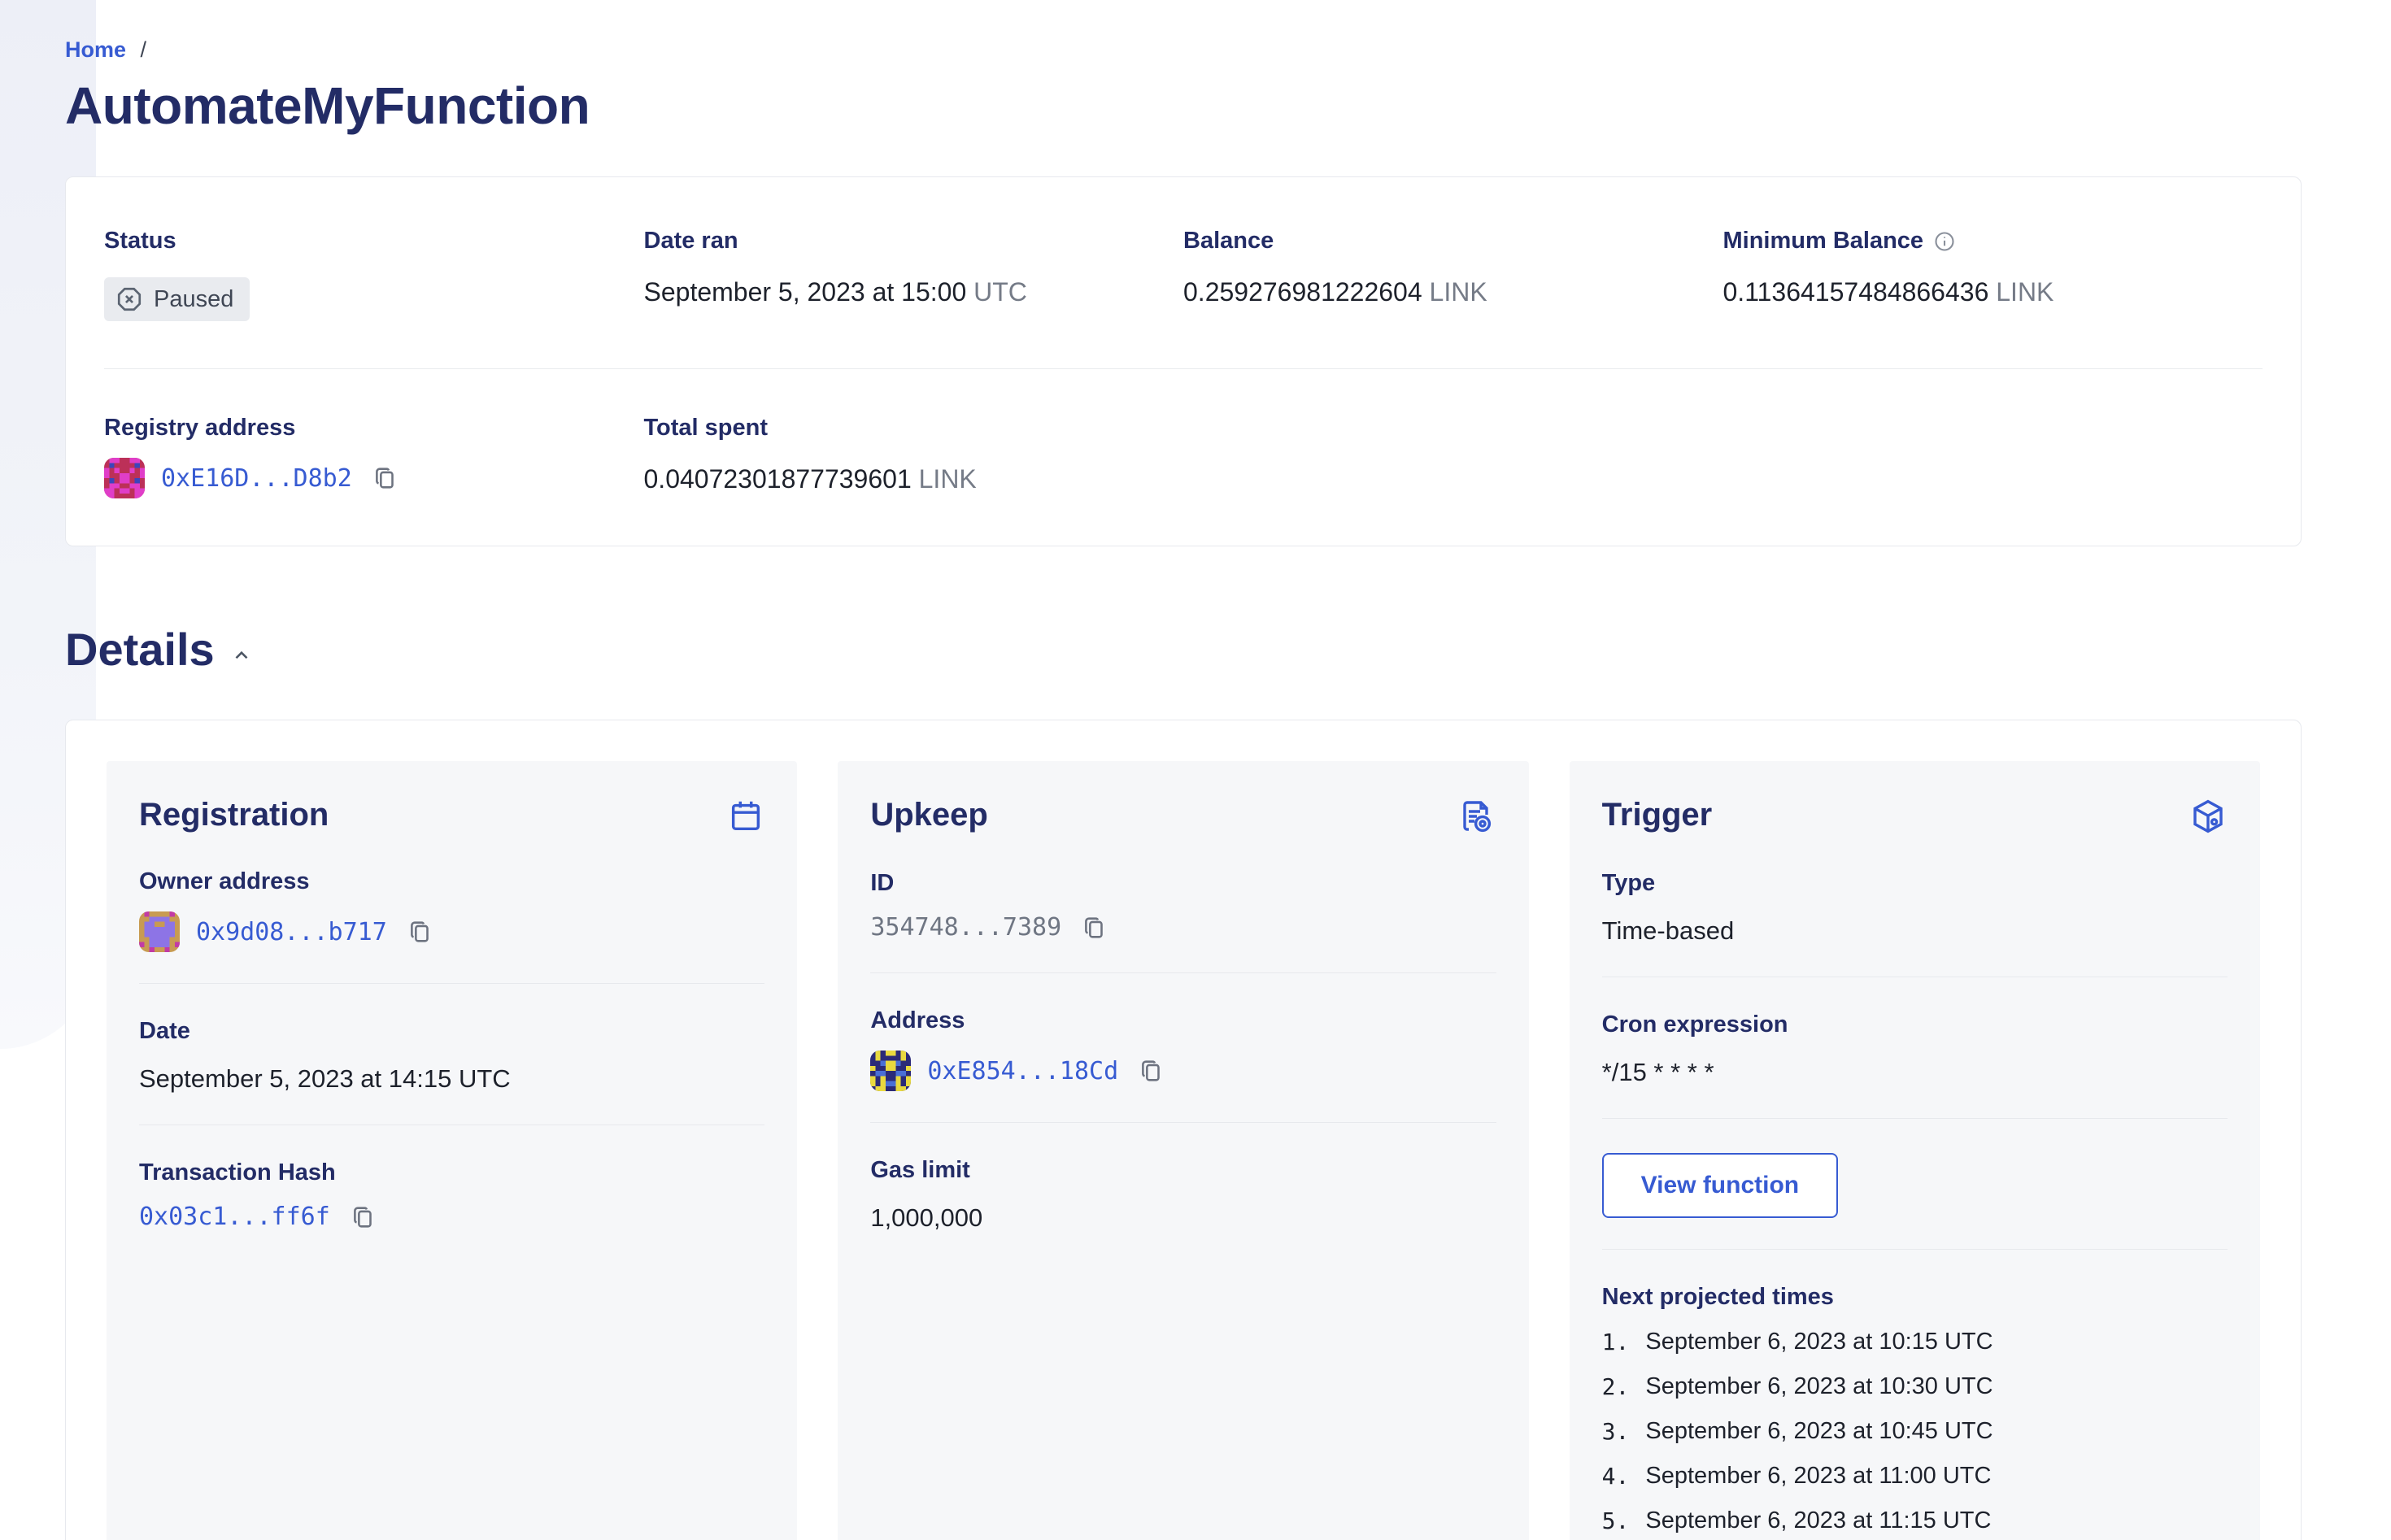 This screenshot has width=2391, height=1540. I want to click on registry-address-link: 0xE16D...D8b2, so click(256, 478).